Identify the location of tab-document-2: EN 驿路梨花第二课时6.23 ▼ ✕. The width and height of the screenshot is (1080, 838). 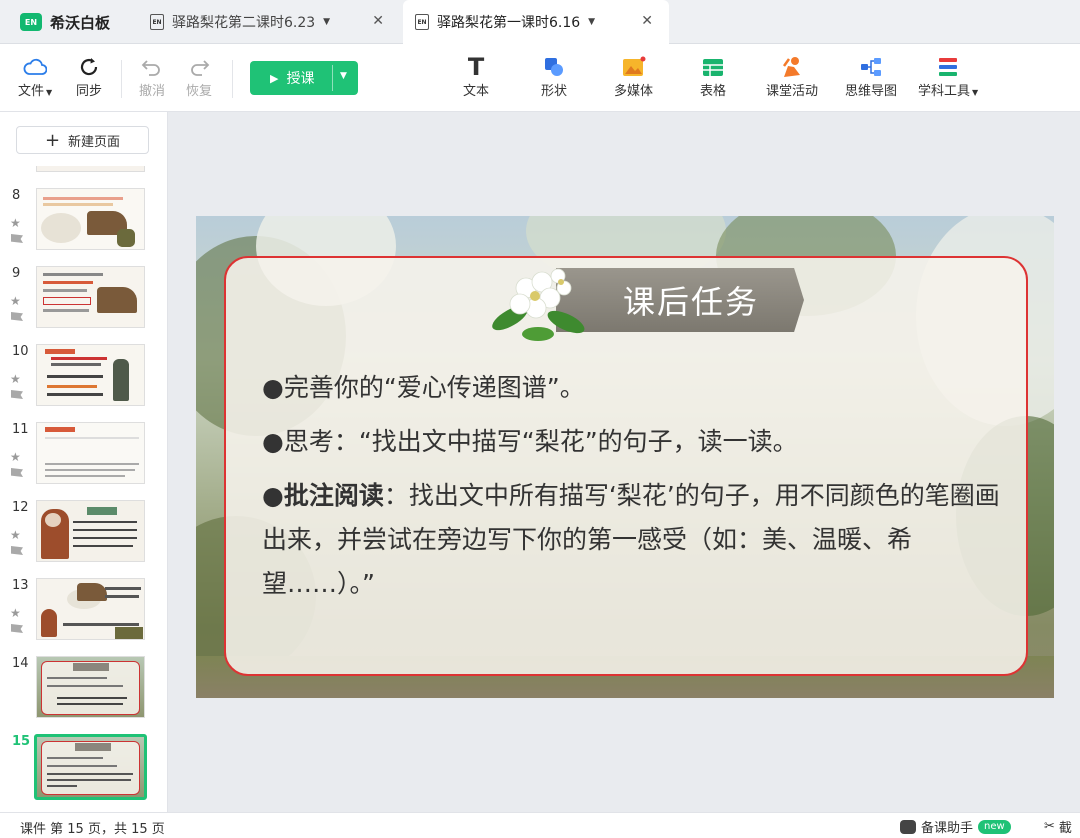
(269, 22).